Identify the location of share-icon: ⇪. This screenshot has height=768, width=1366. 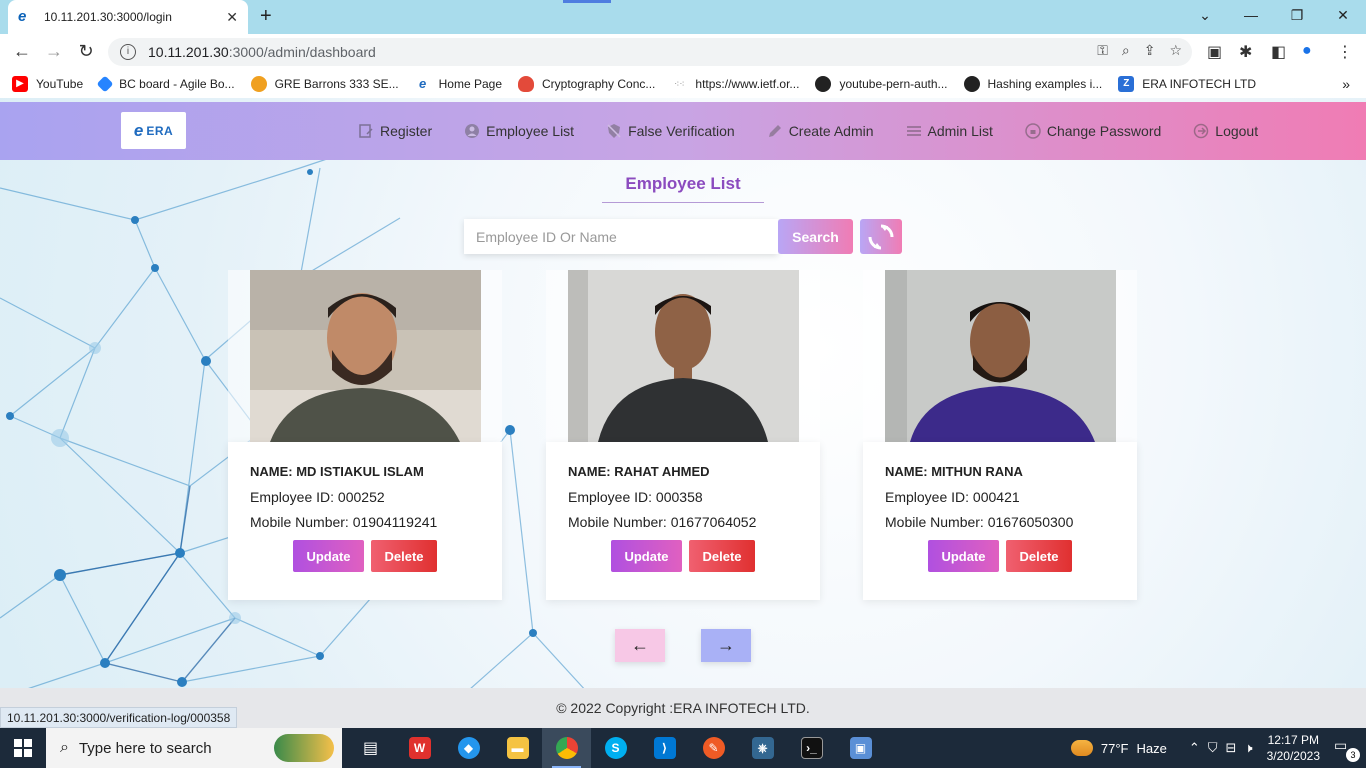
(1150, 50).